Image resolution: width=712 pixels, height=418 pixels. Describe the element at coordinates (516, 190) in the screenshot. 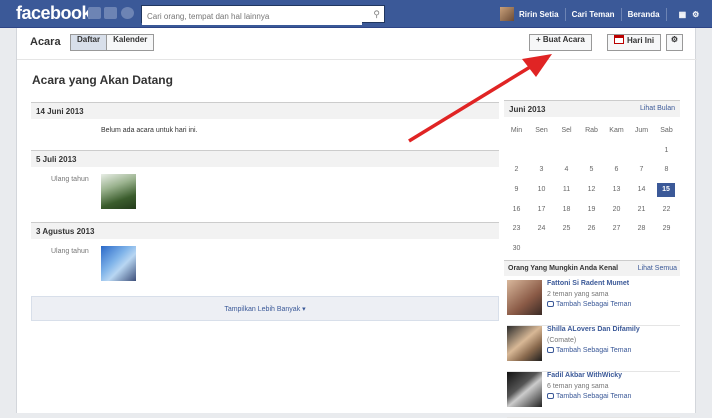

I see `calendar-day: 9` at that location.